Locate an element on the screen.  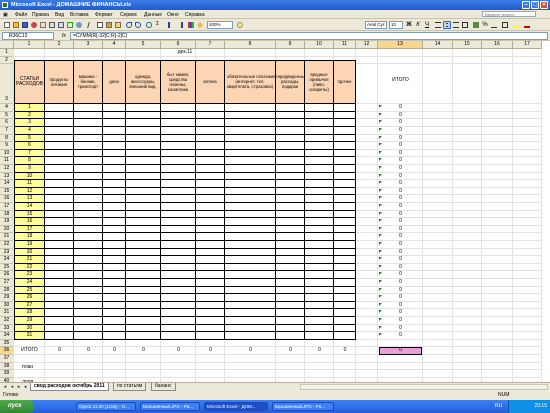
copy-icon is located at coordinates (100, 25).